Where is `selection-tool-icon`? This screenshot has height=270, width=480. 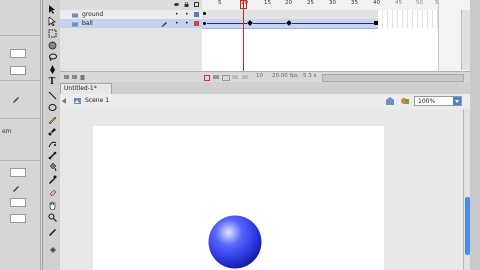 selection-tool-icon is located at coordinates (52, 9).